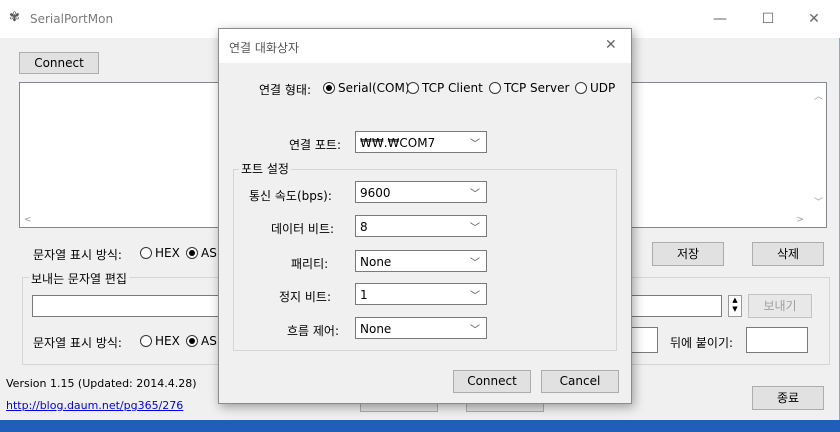 The width and height of the screenshot is (840, 432). I want to click on delete-button: 삭제, so click(788, 254).